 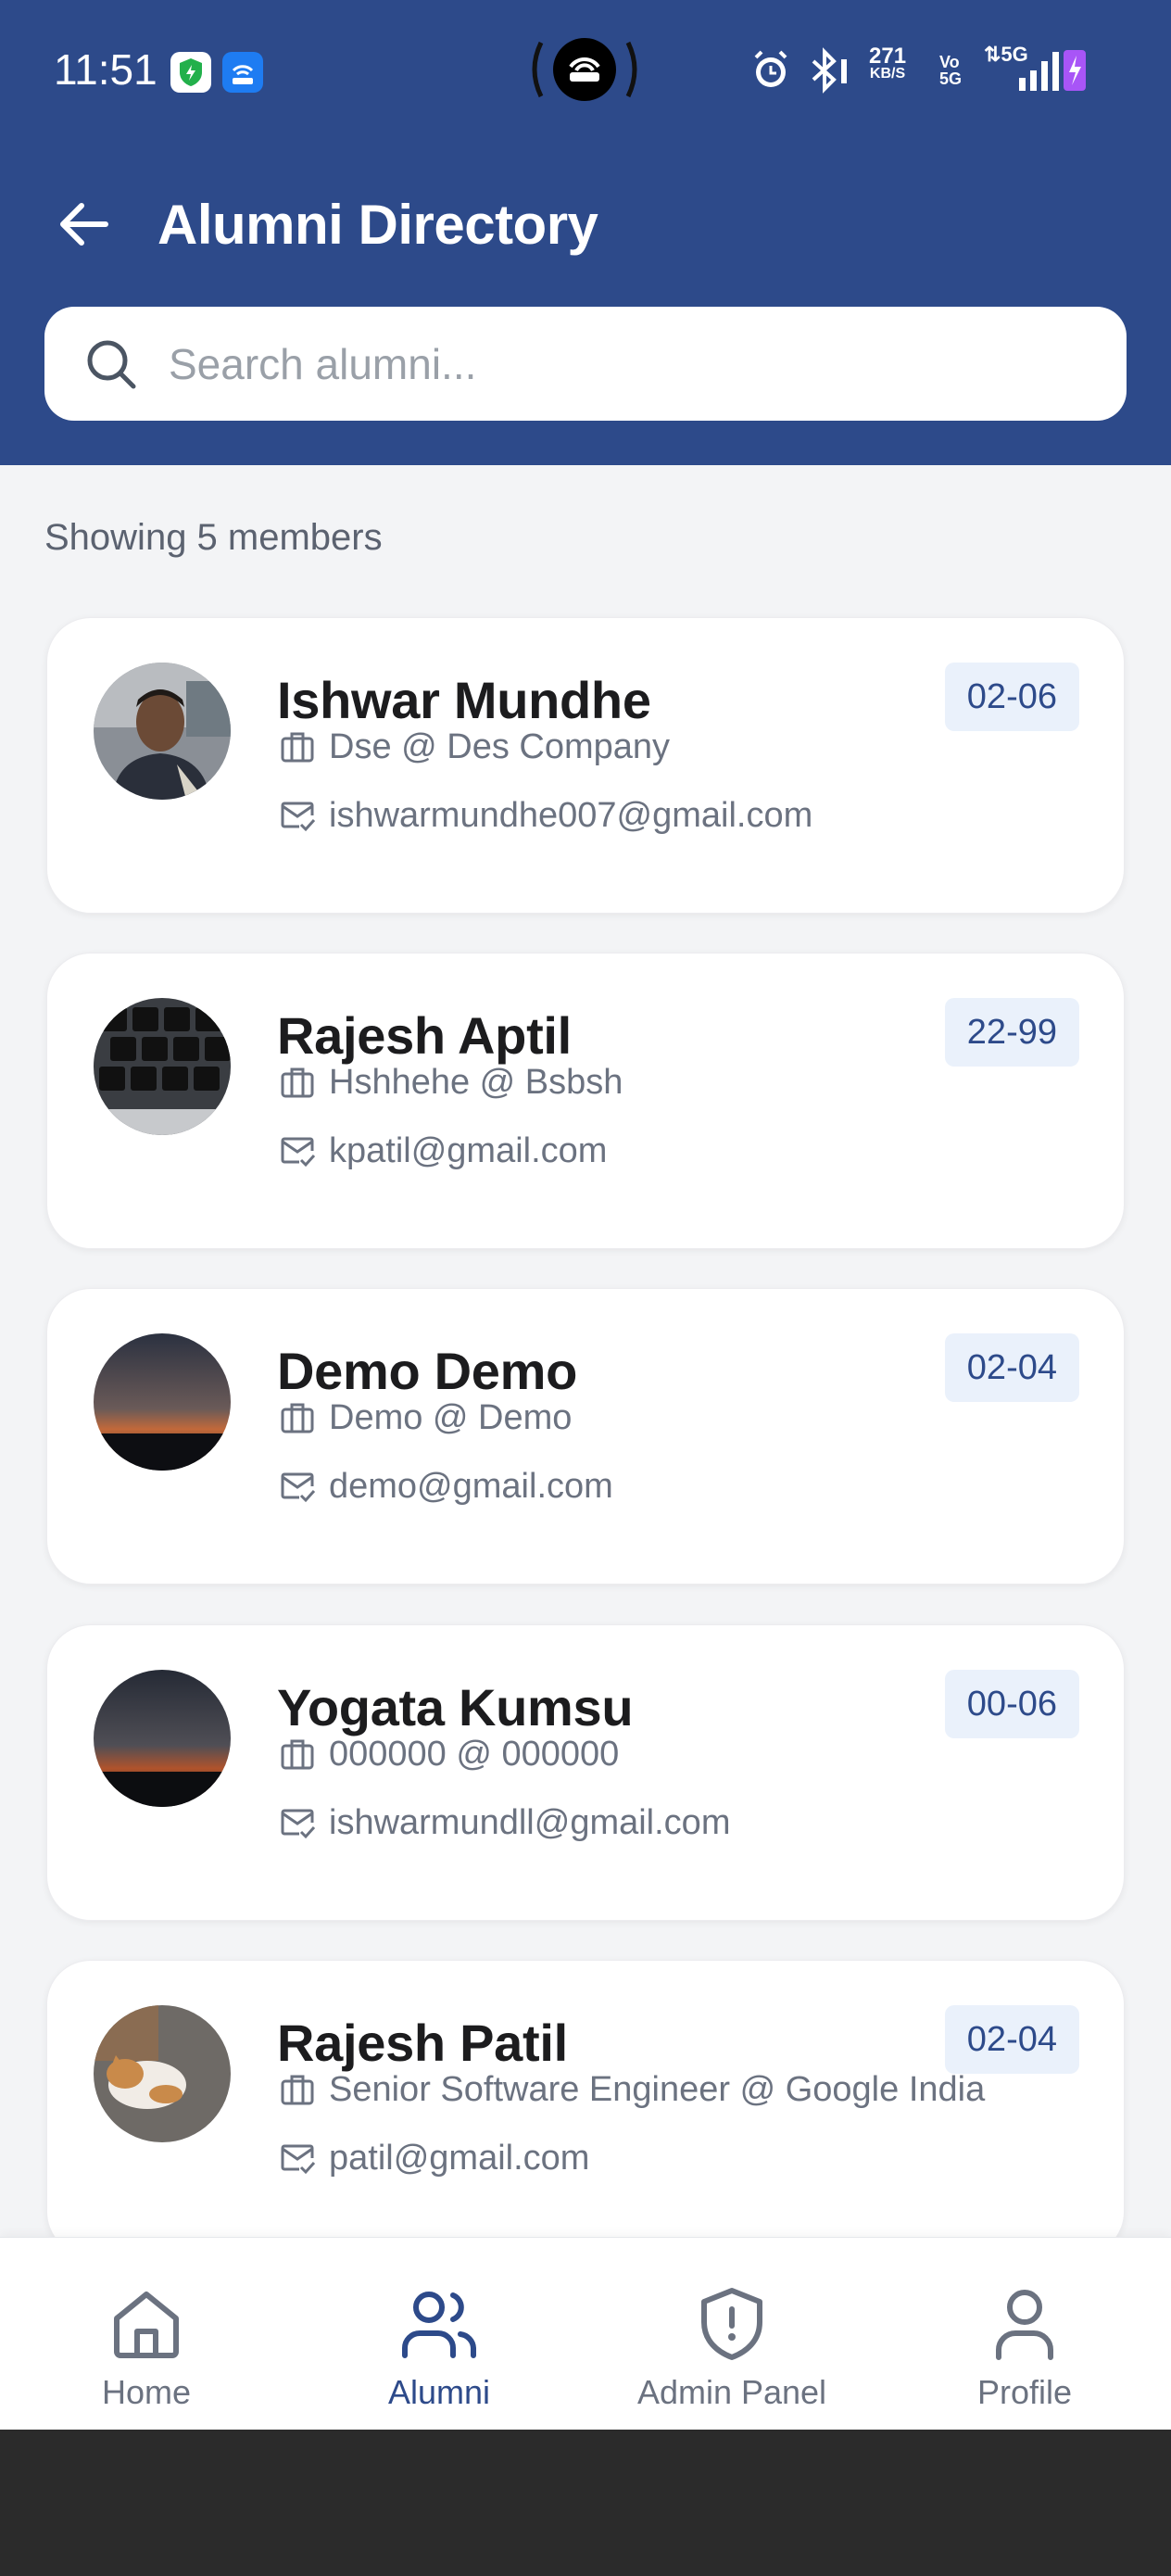 I want to click on network-speed: 271 KB/S, so click(x=888, y=63).